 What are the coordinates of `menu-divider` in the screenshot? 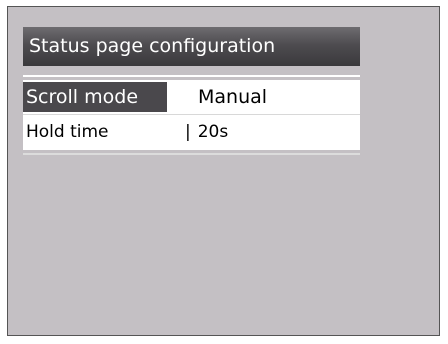 It's located at (191, 154).